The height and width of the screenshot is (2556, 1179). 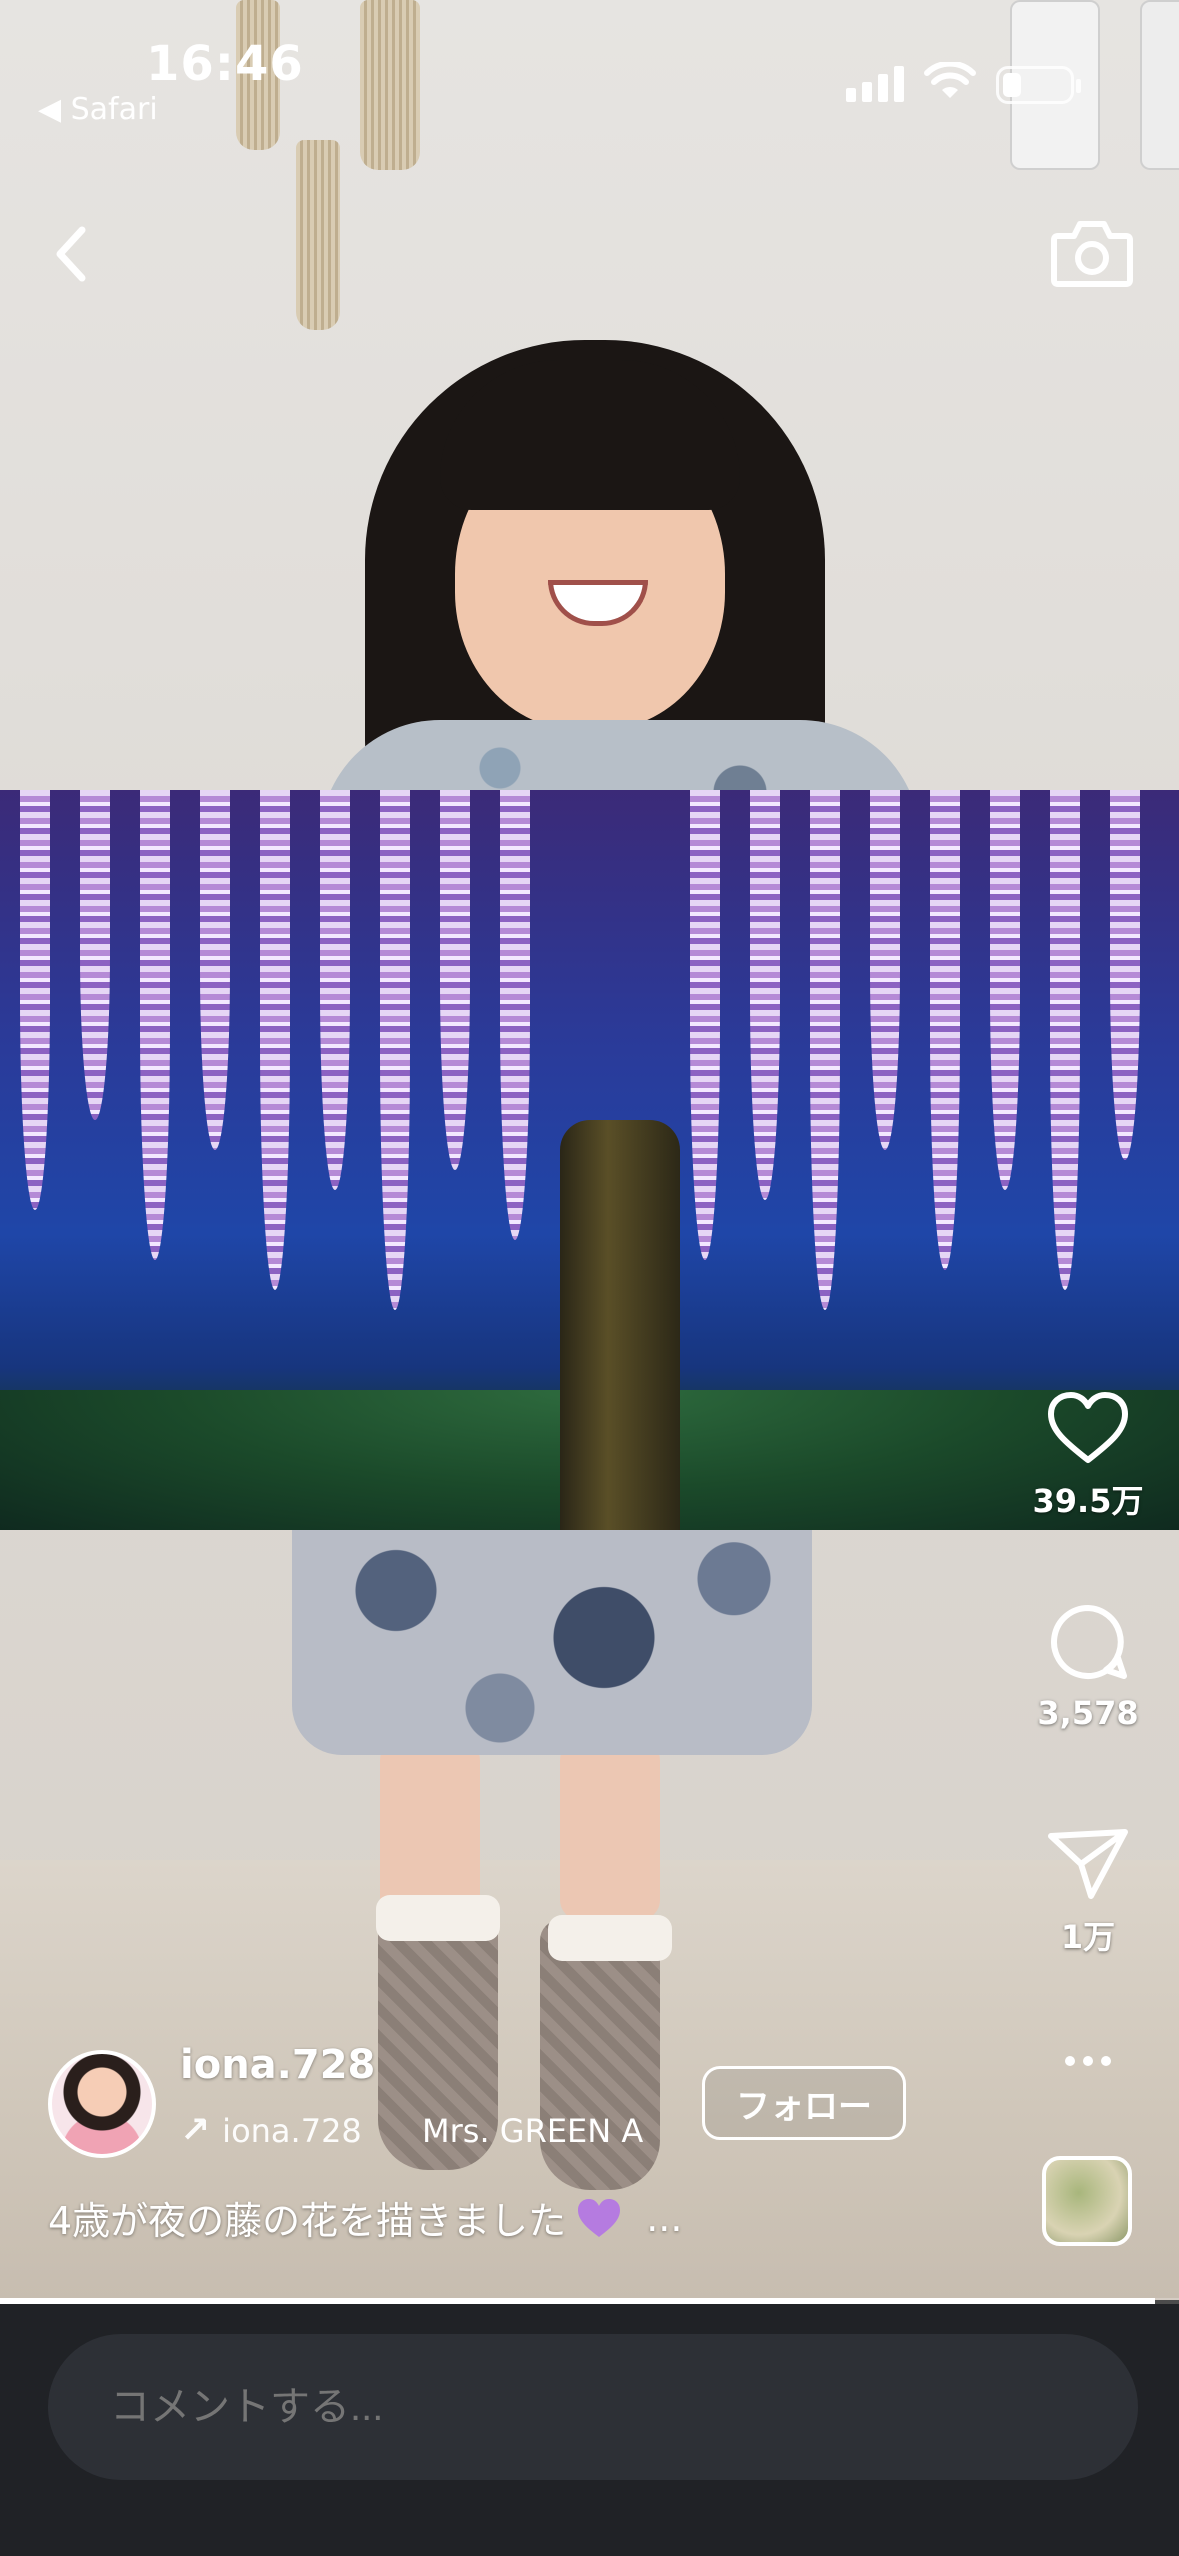 I want to click on wifi-icon, so click(x=950, y=80).